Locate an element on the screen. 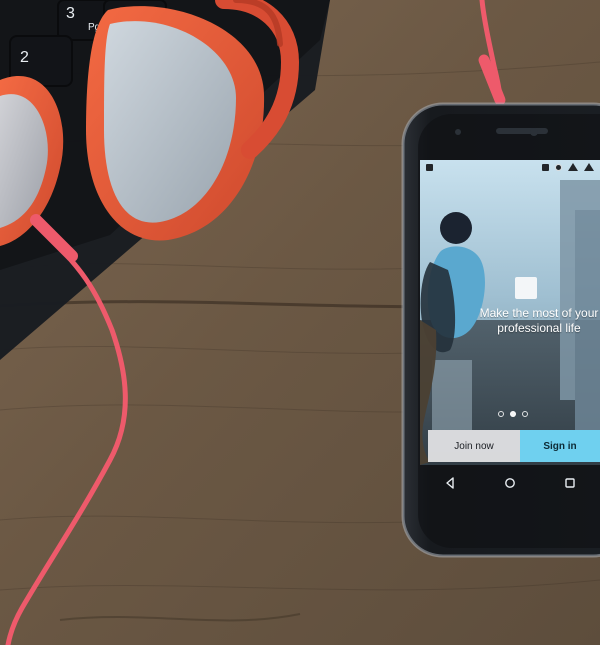  signal-icon is located at coordinates (589, 167).